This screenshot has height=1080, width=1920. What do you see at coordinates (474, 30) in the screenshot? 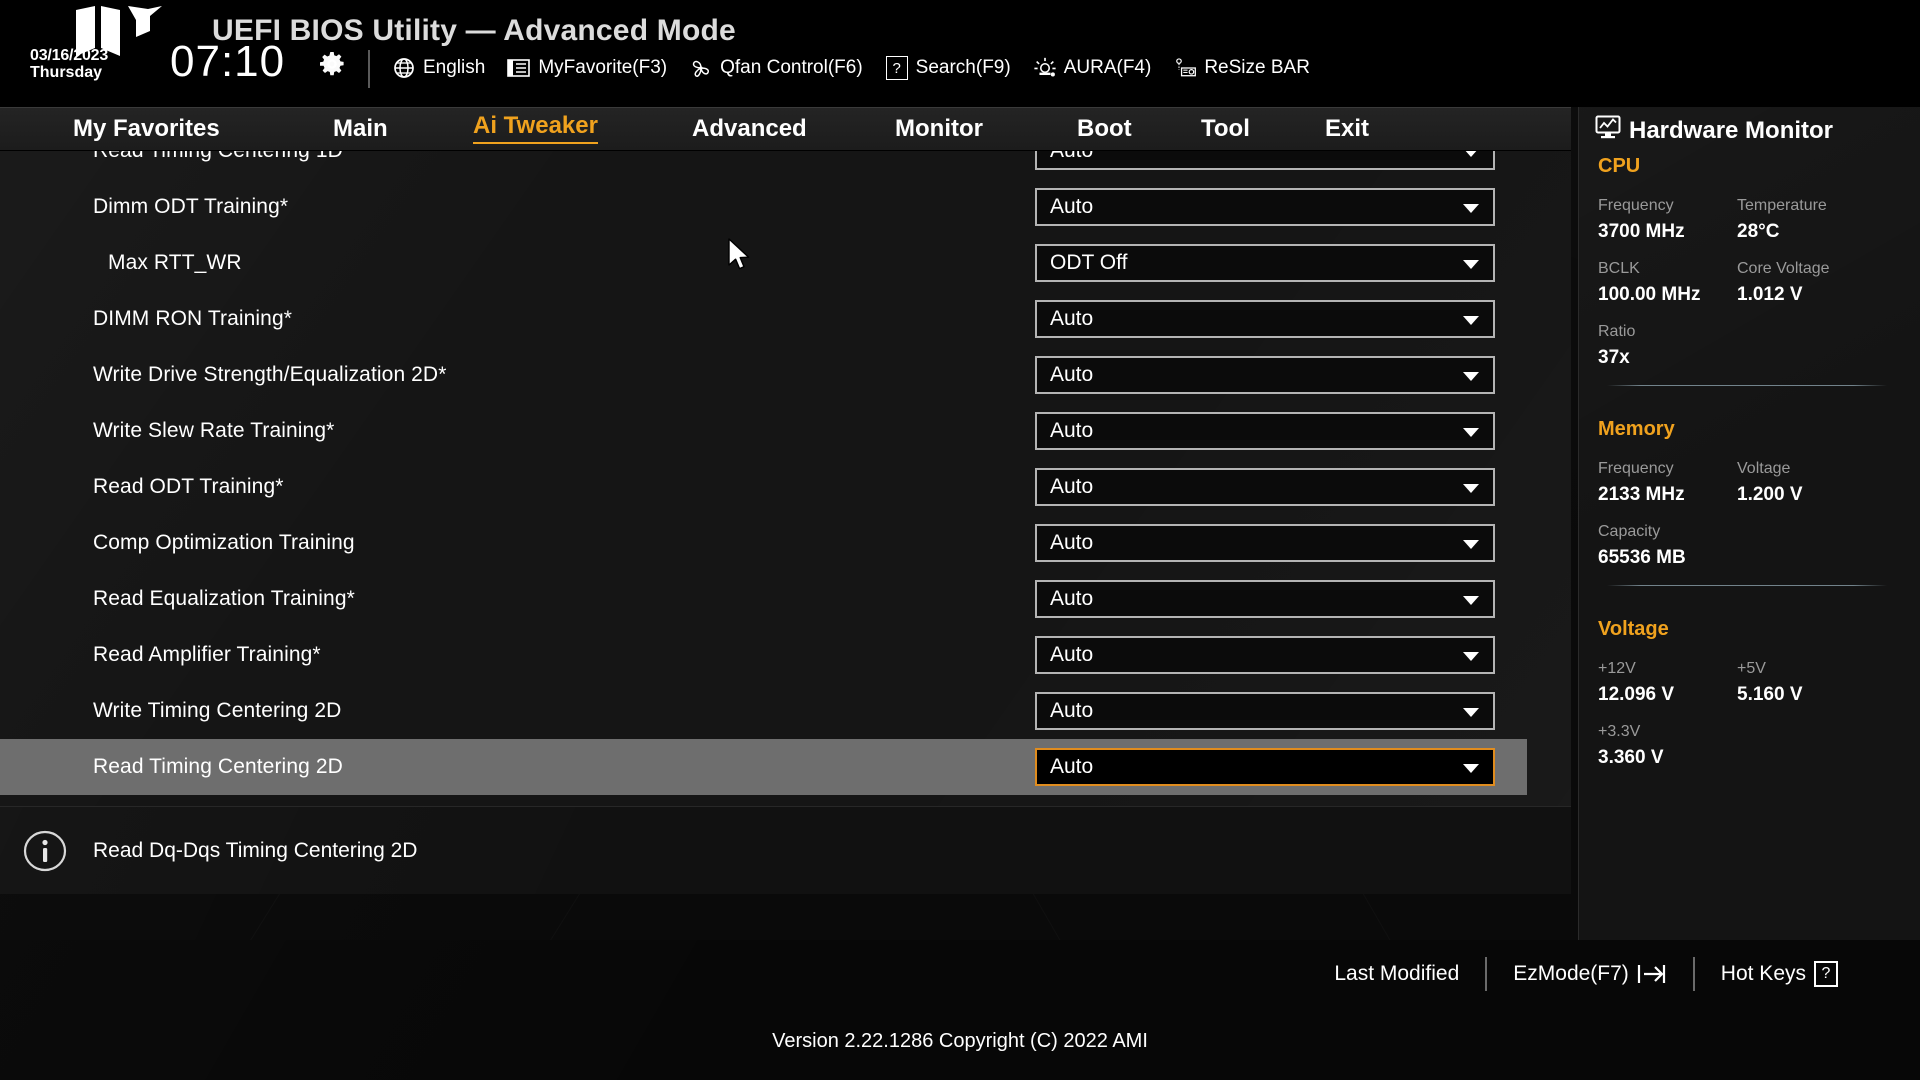
I see `page-title: UEFI BIOS Utility — Advanced Mode` at bounding box center [474, 30].